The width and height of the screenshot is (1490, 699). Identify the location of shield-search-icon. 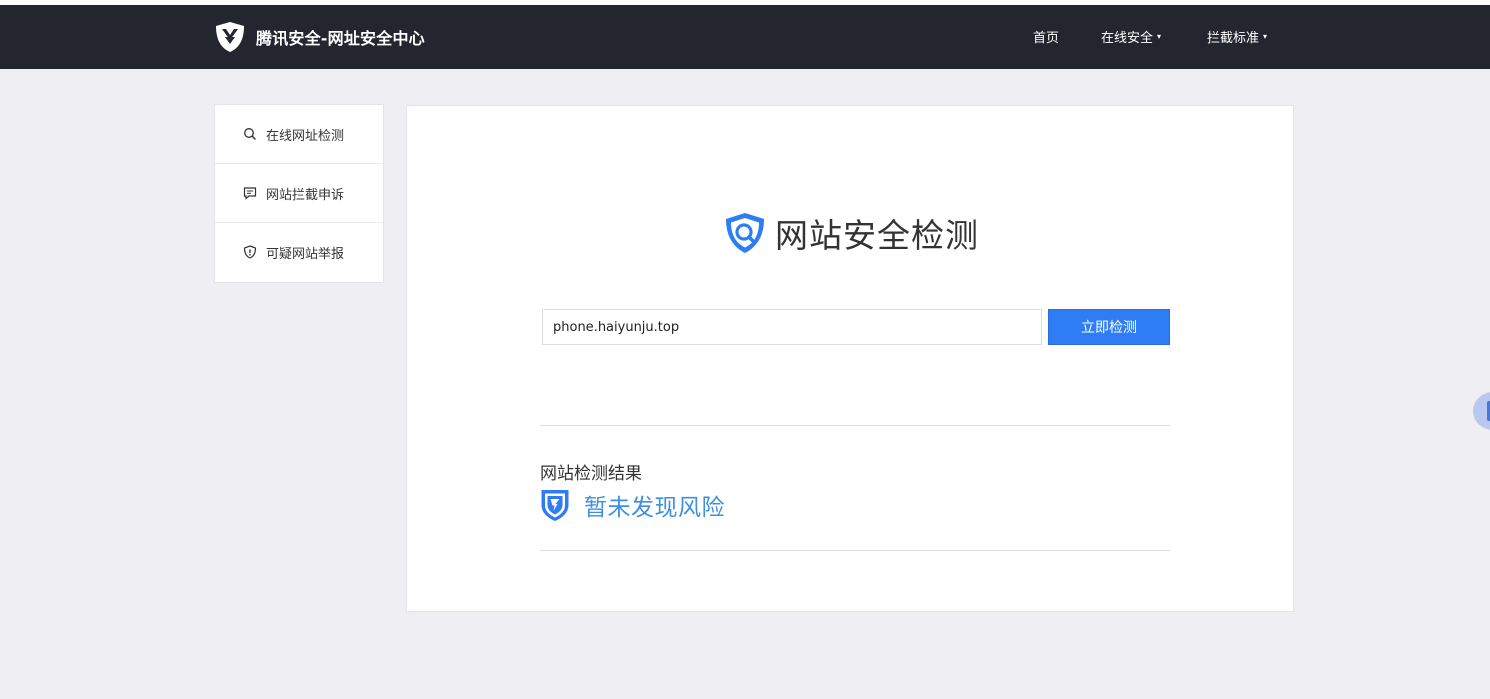
(745, 233).